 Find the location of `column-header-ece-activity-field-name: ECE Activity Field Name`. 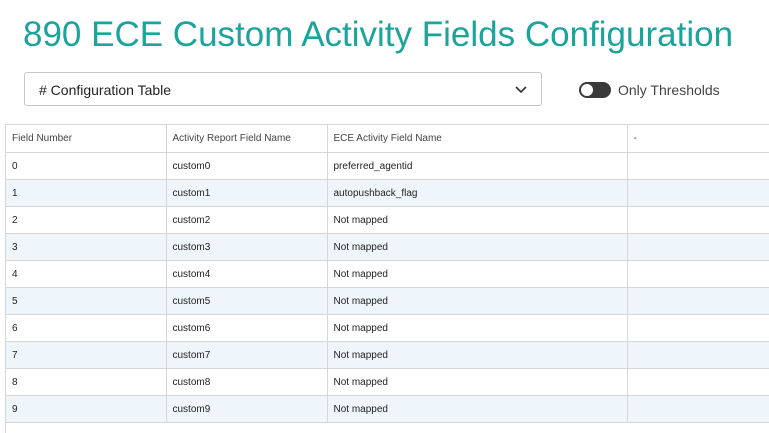

column-header-ece-activity-field-name: ECE Activity Field Name is located at coordinates (477, 139).